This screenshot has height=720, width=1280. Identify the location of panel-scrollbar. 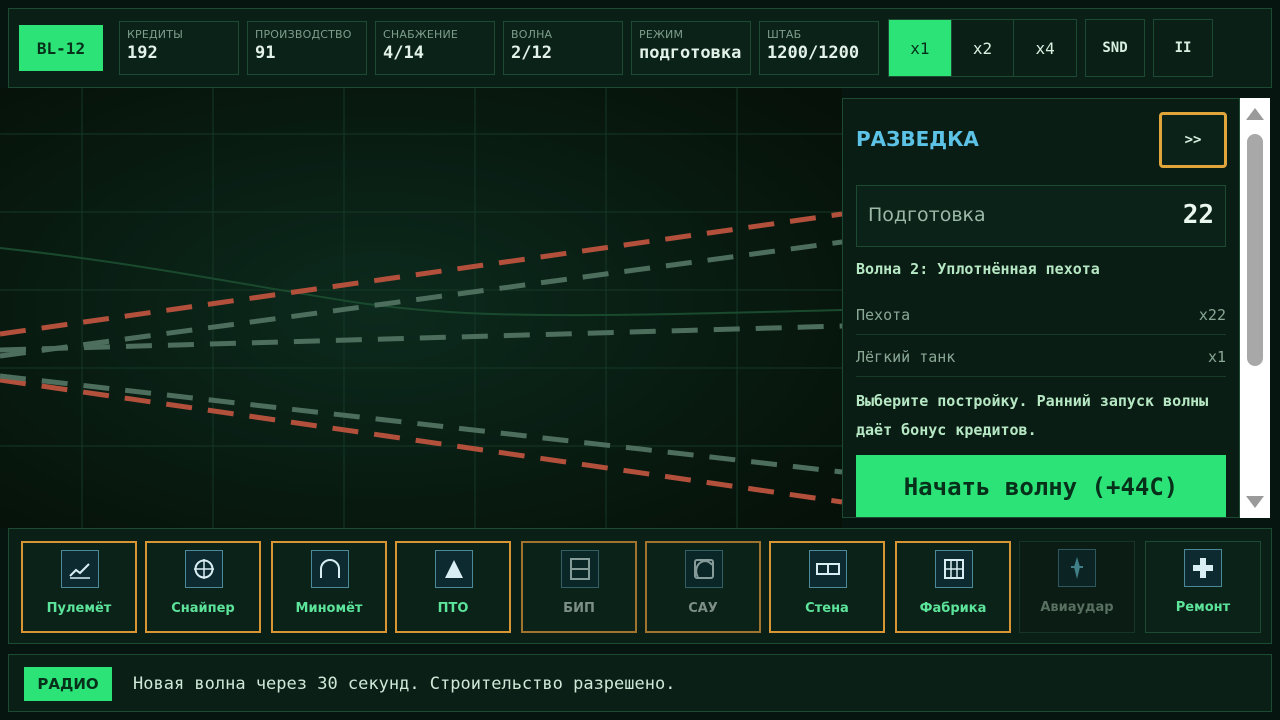
(1255, 308).